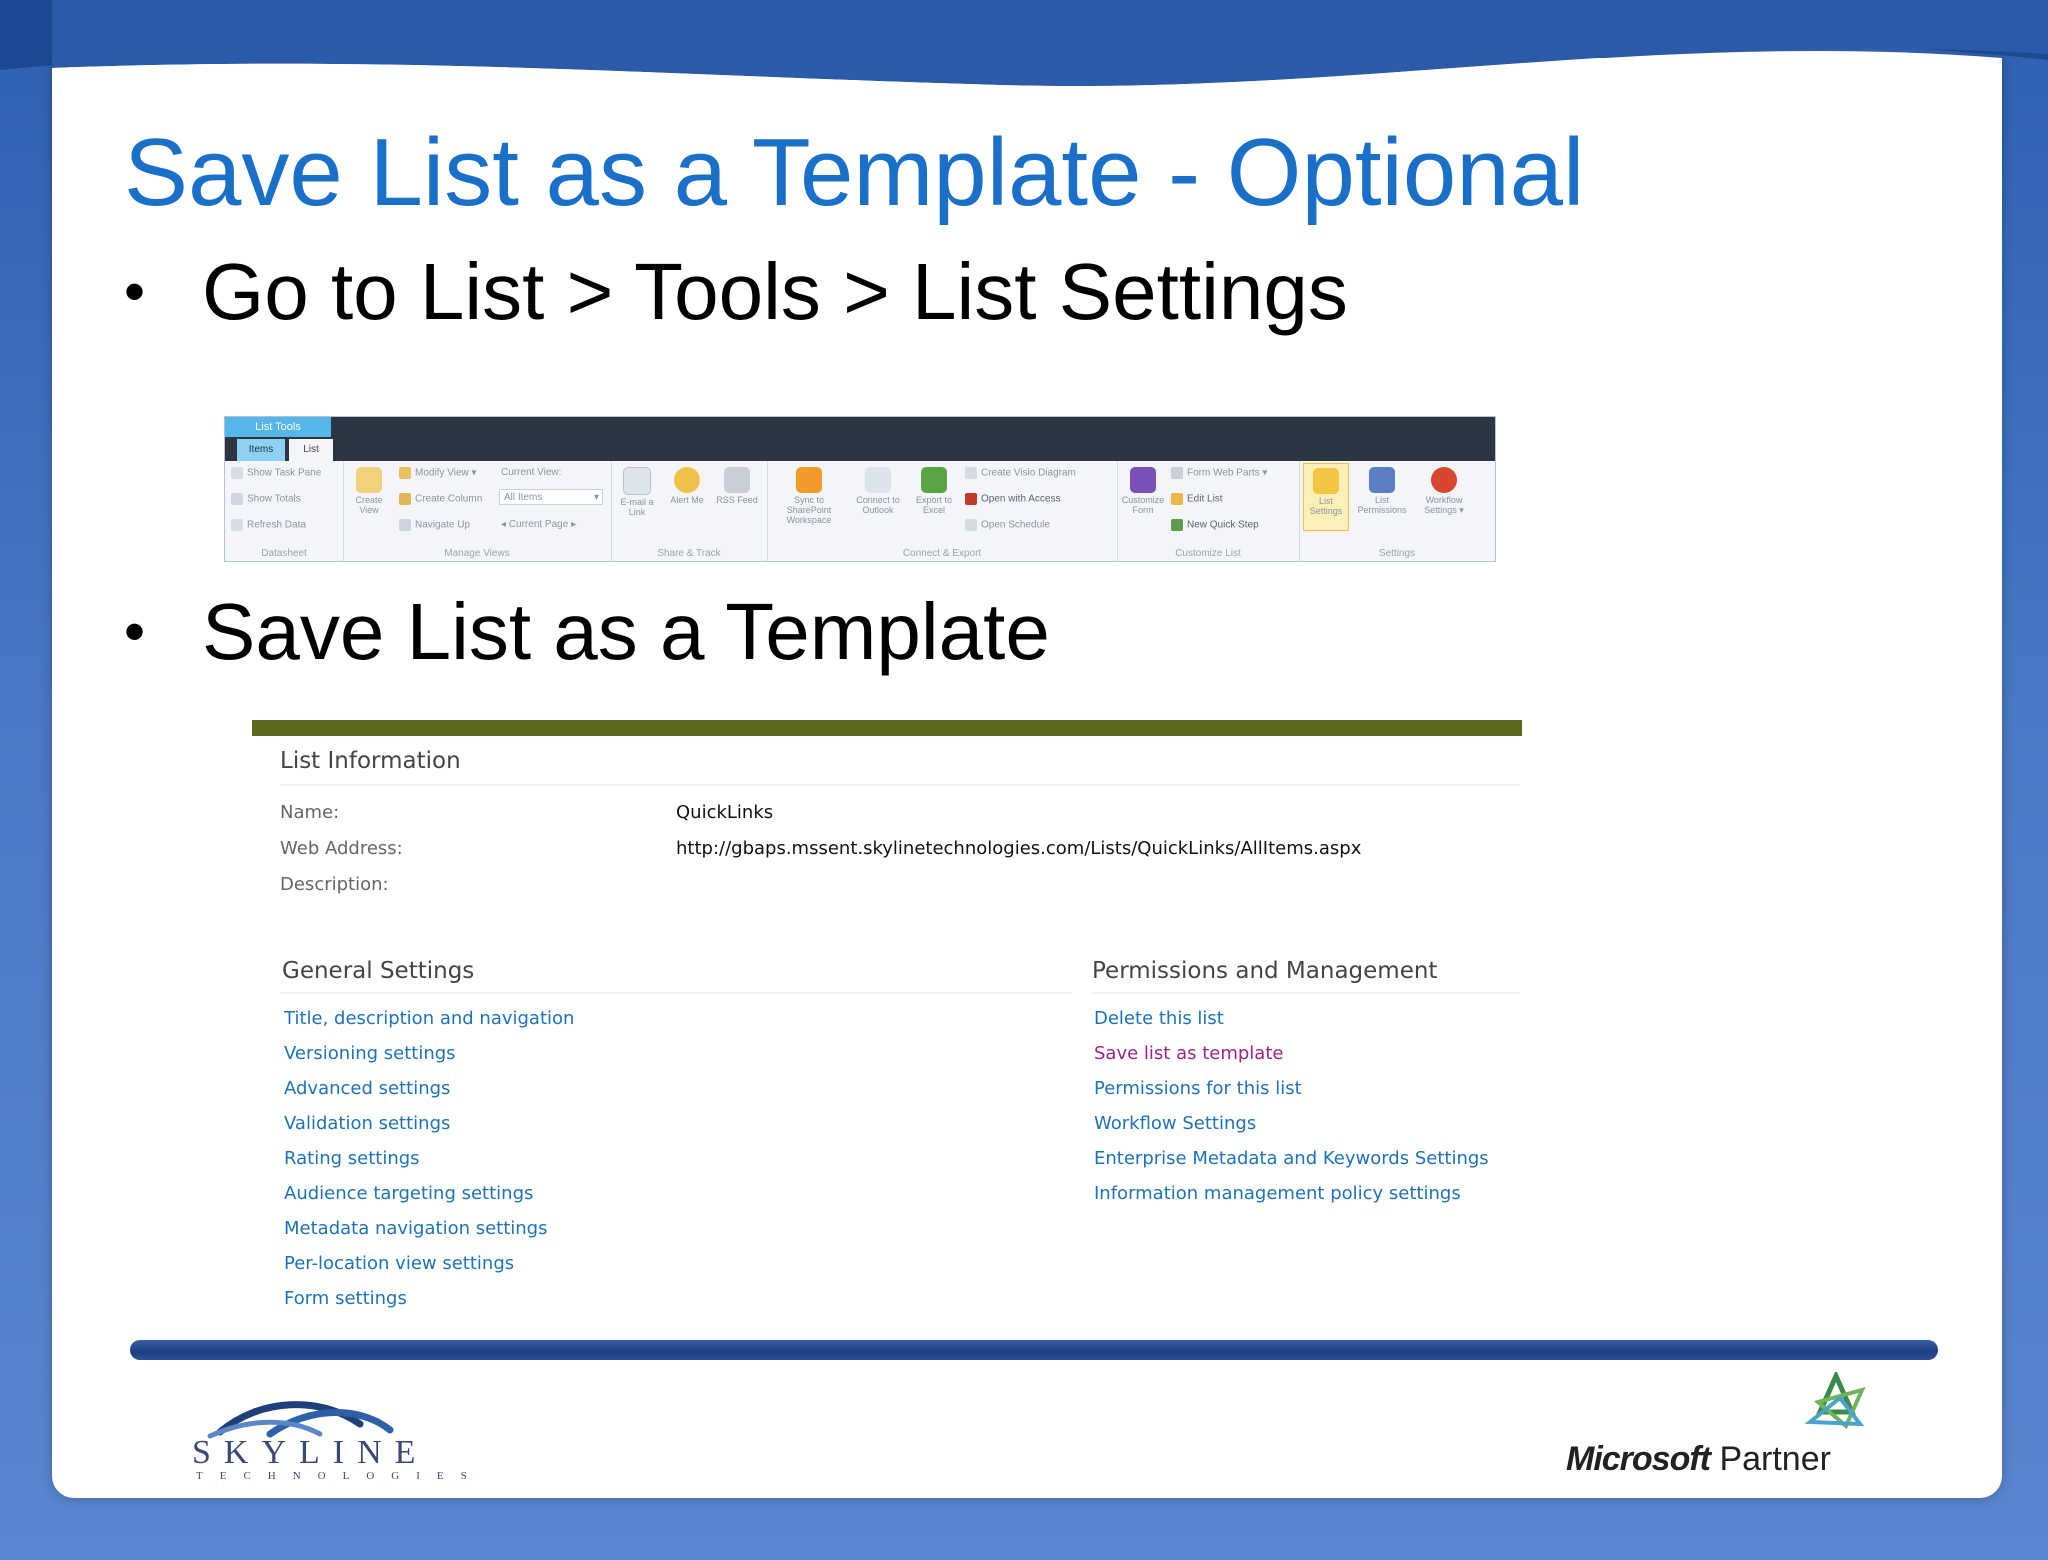  I want to click on skyline-tagline: TECHNOLOGIES, so click(340, 1476).